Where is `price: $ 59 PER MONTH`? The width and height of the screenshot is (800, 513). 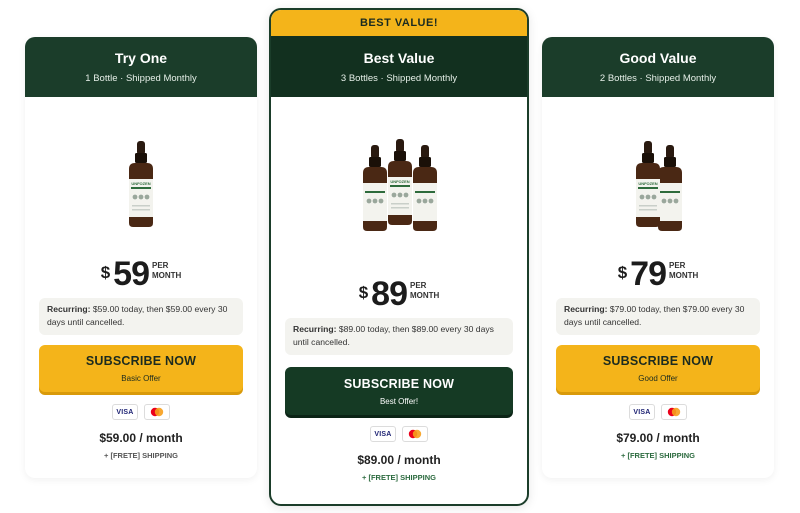
price: $ 59 PER MONTH is located at coordinates (141, 274).